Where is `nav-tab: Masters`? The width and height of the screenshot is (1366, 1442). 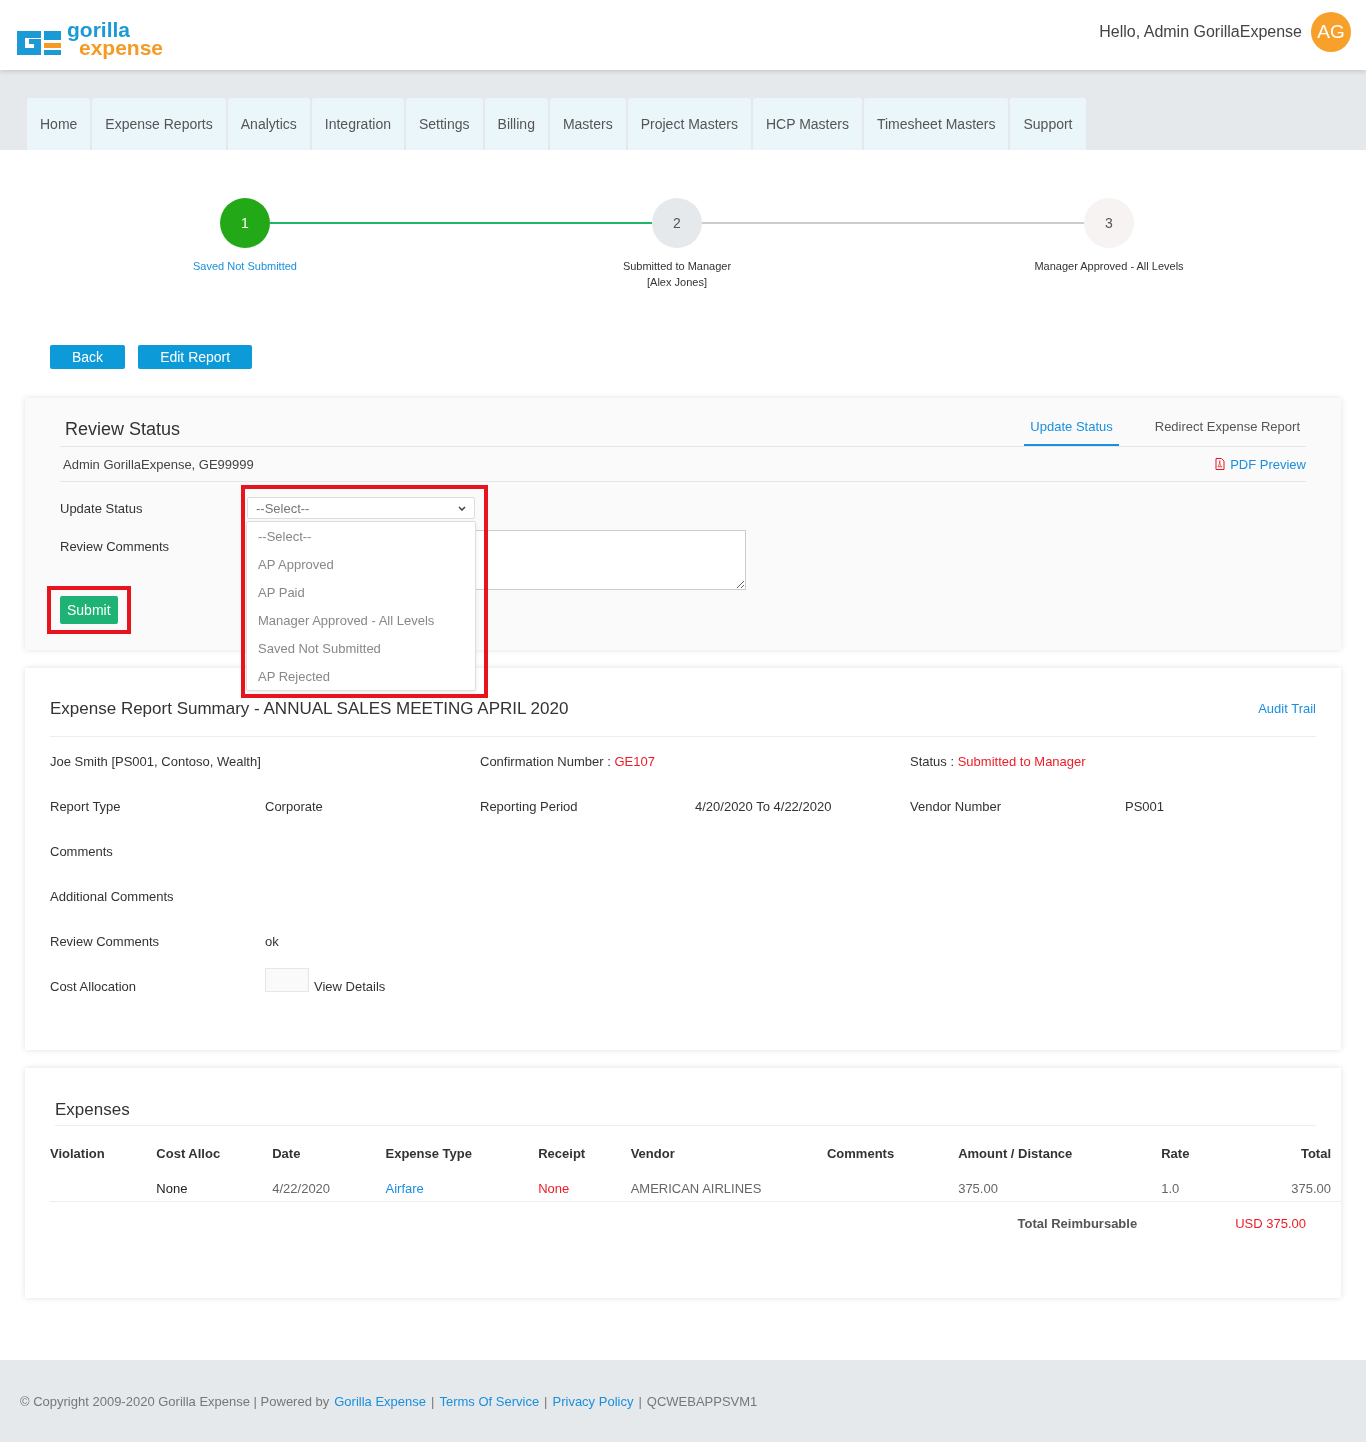
nav-tab: Masters is located at coordinates (587, 124).